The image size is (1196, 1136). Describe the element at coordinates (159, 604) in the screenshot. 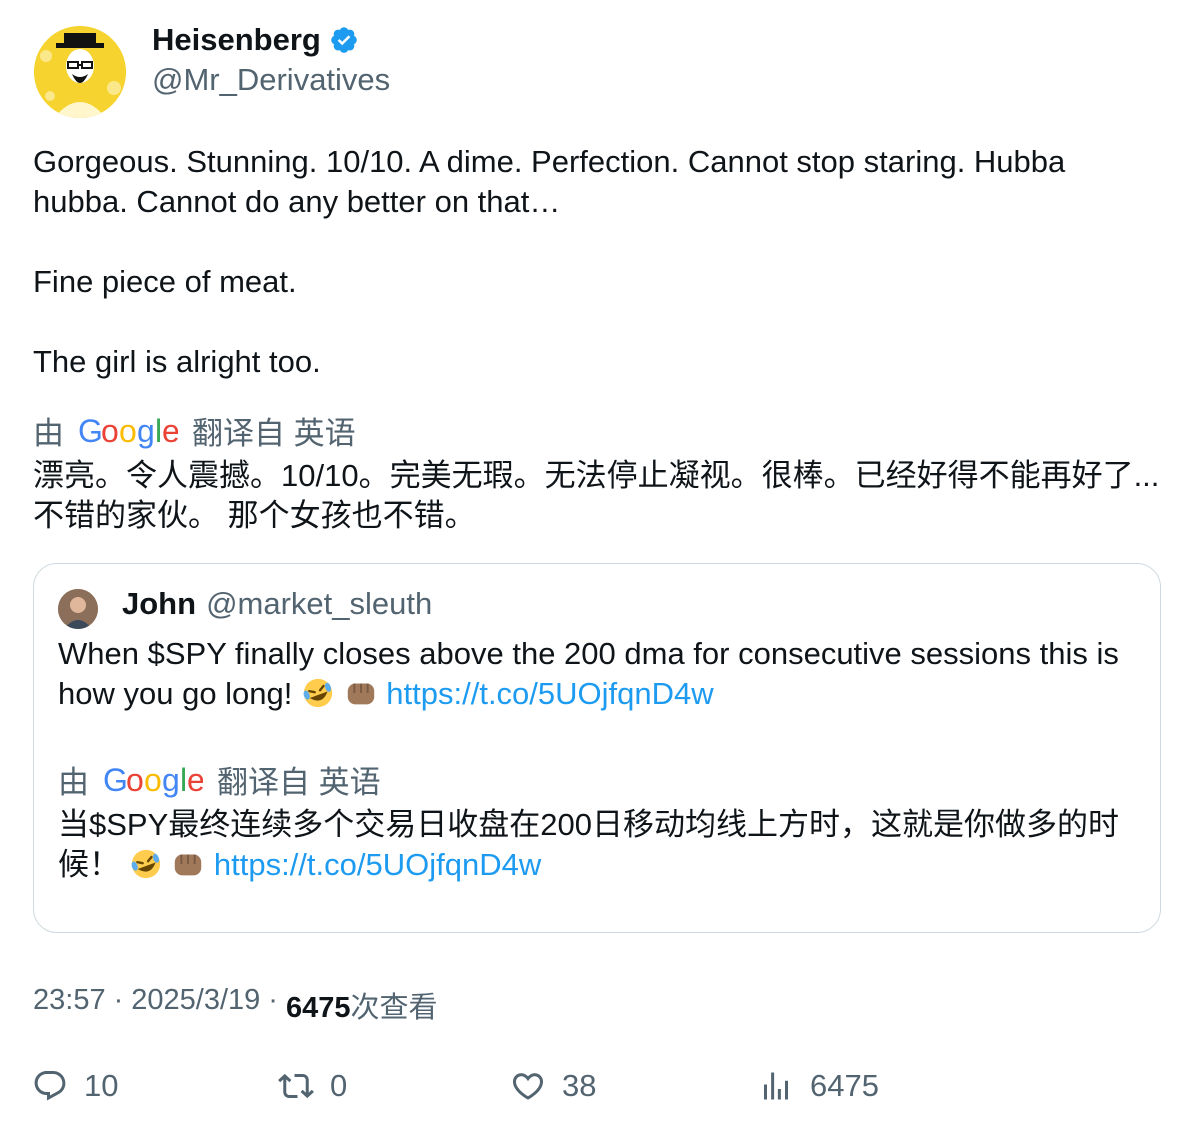

I see `quoted-display-name: John` at that location.